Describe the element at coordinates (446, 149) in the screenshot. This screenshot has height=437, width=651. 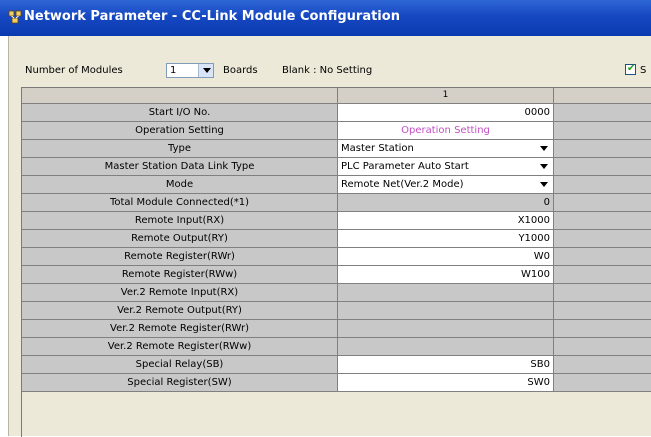
I see `value-select: Master Station` at that location.